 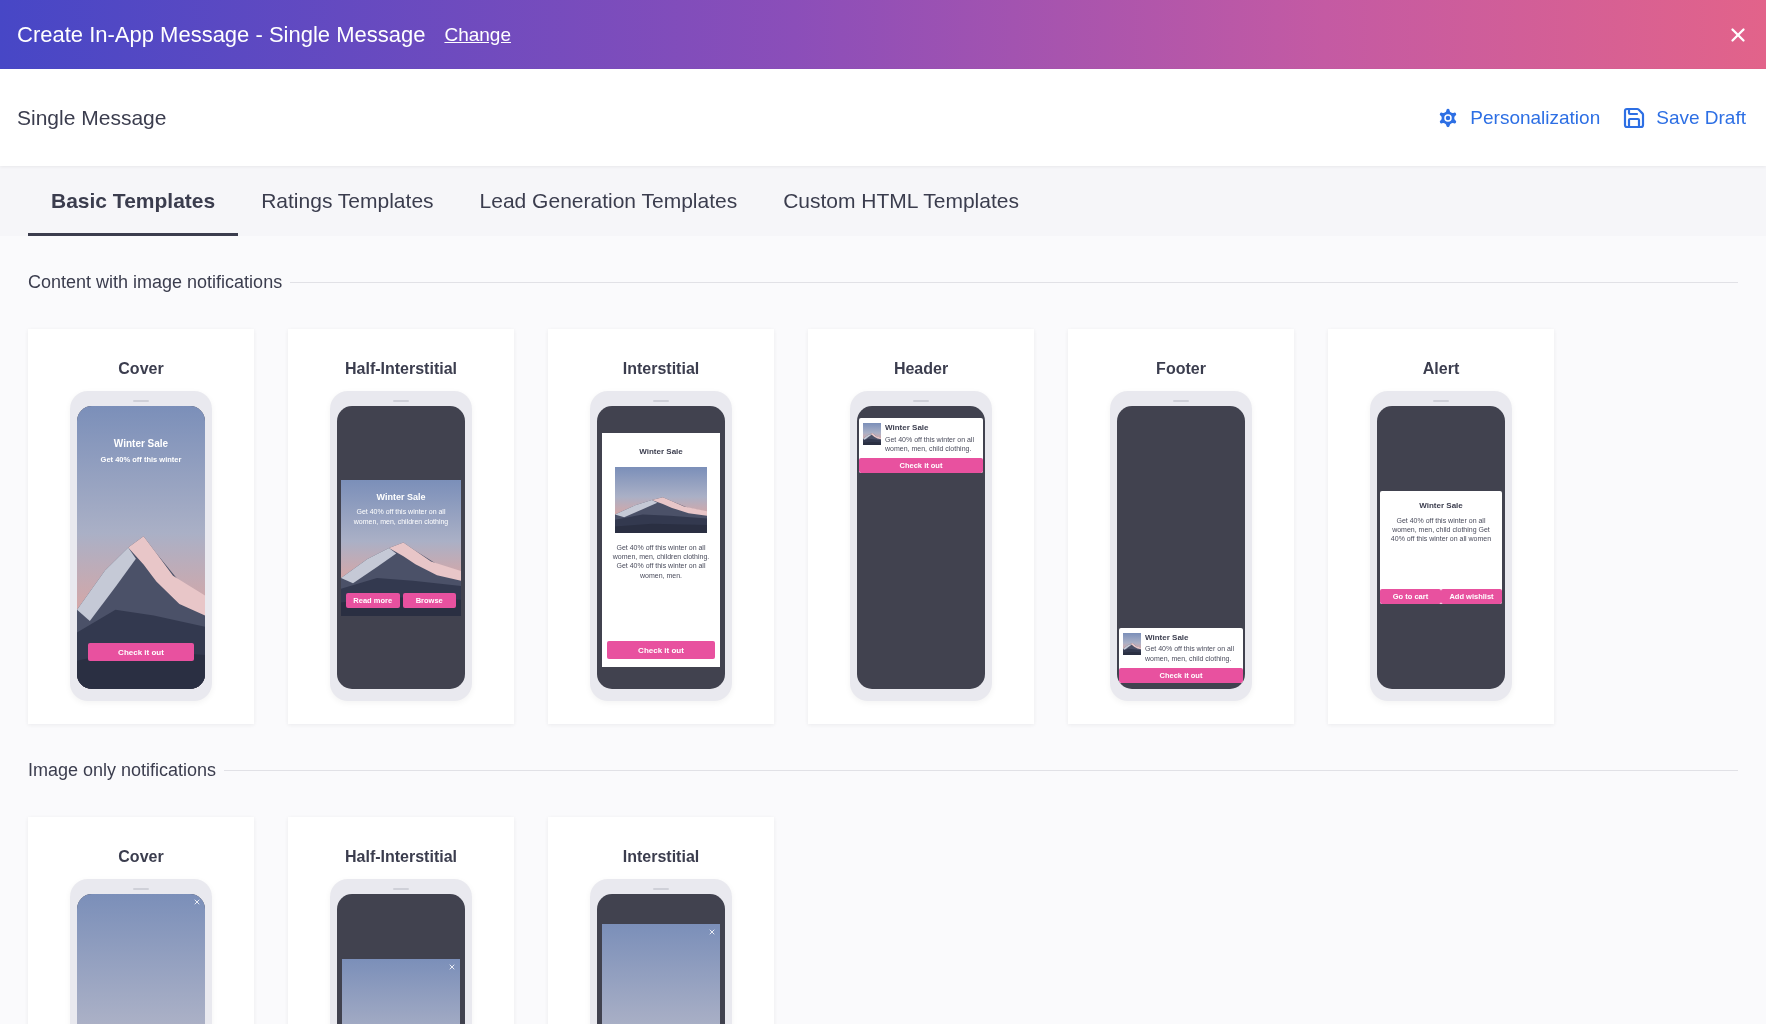 I want to click on change-link: Change, so click(x=477, y=34).